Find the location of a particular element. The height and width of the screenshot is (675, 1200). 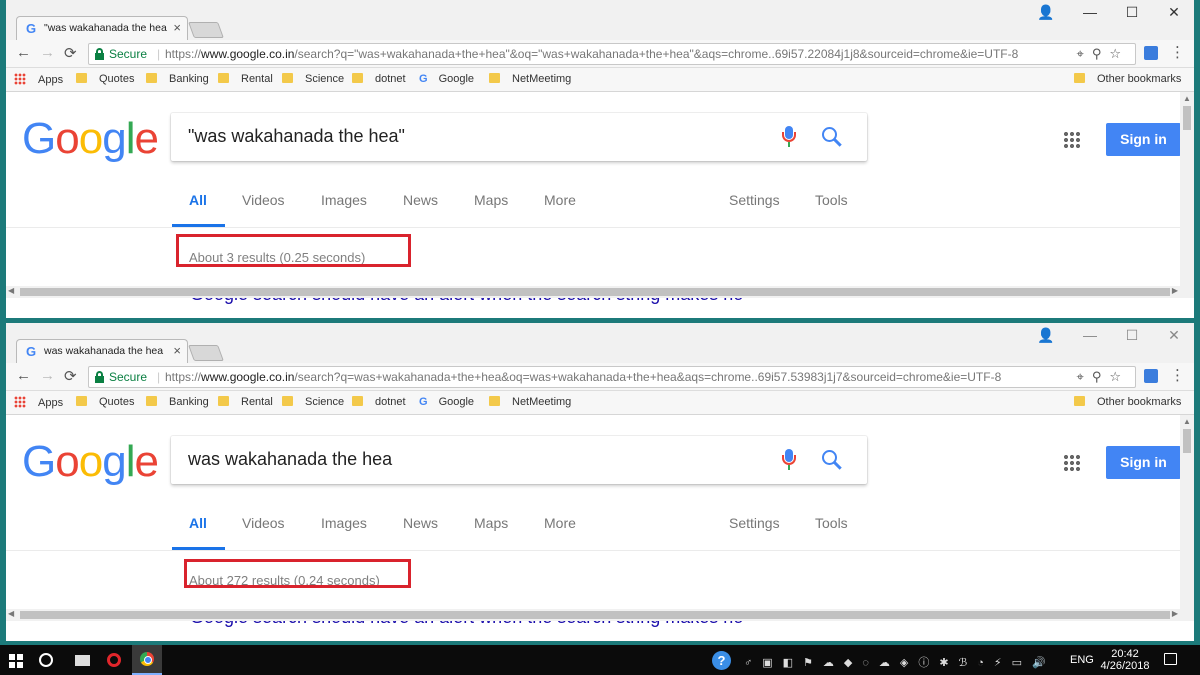

clock: 20:42 4/26/2018 is located at coordinates (1125, 660).